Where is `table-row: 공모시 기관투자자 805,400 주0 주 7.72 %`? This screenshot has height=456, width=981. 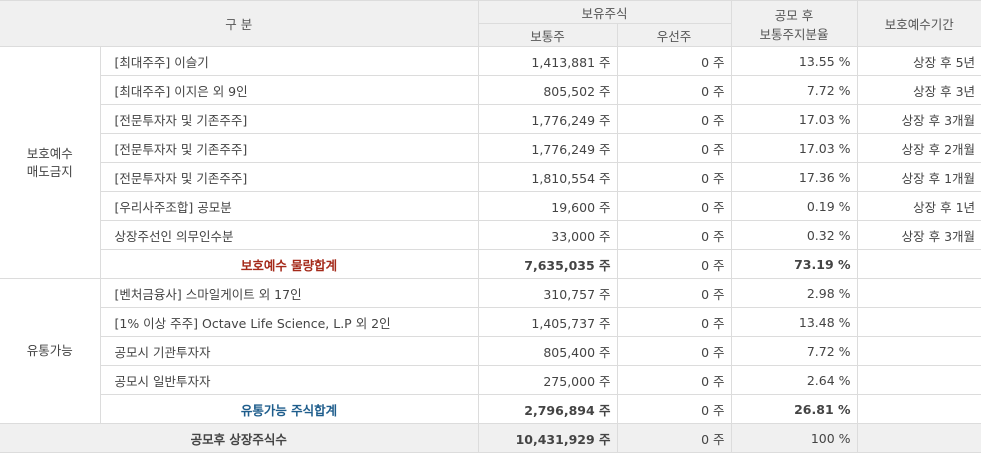
table-row: 공모시 기관투자자 805,400 주0 주 7.72 % is located at coordinates (490, 351).